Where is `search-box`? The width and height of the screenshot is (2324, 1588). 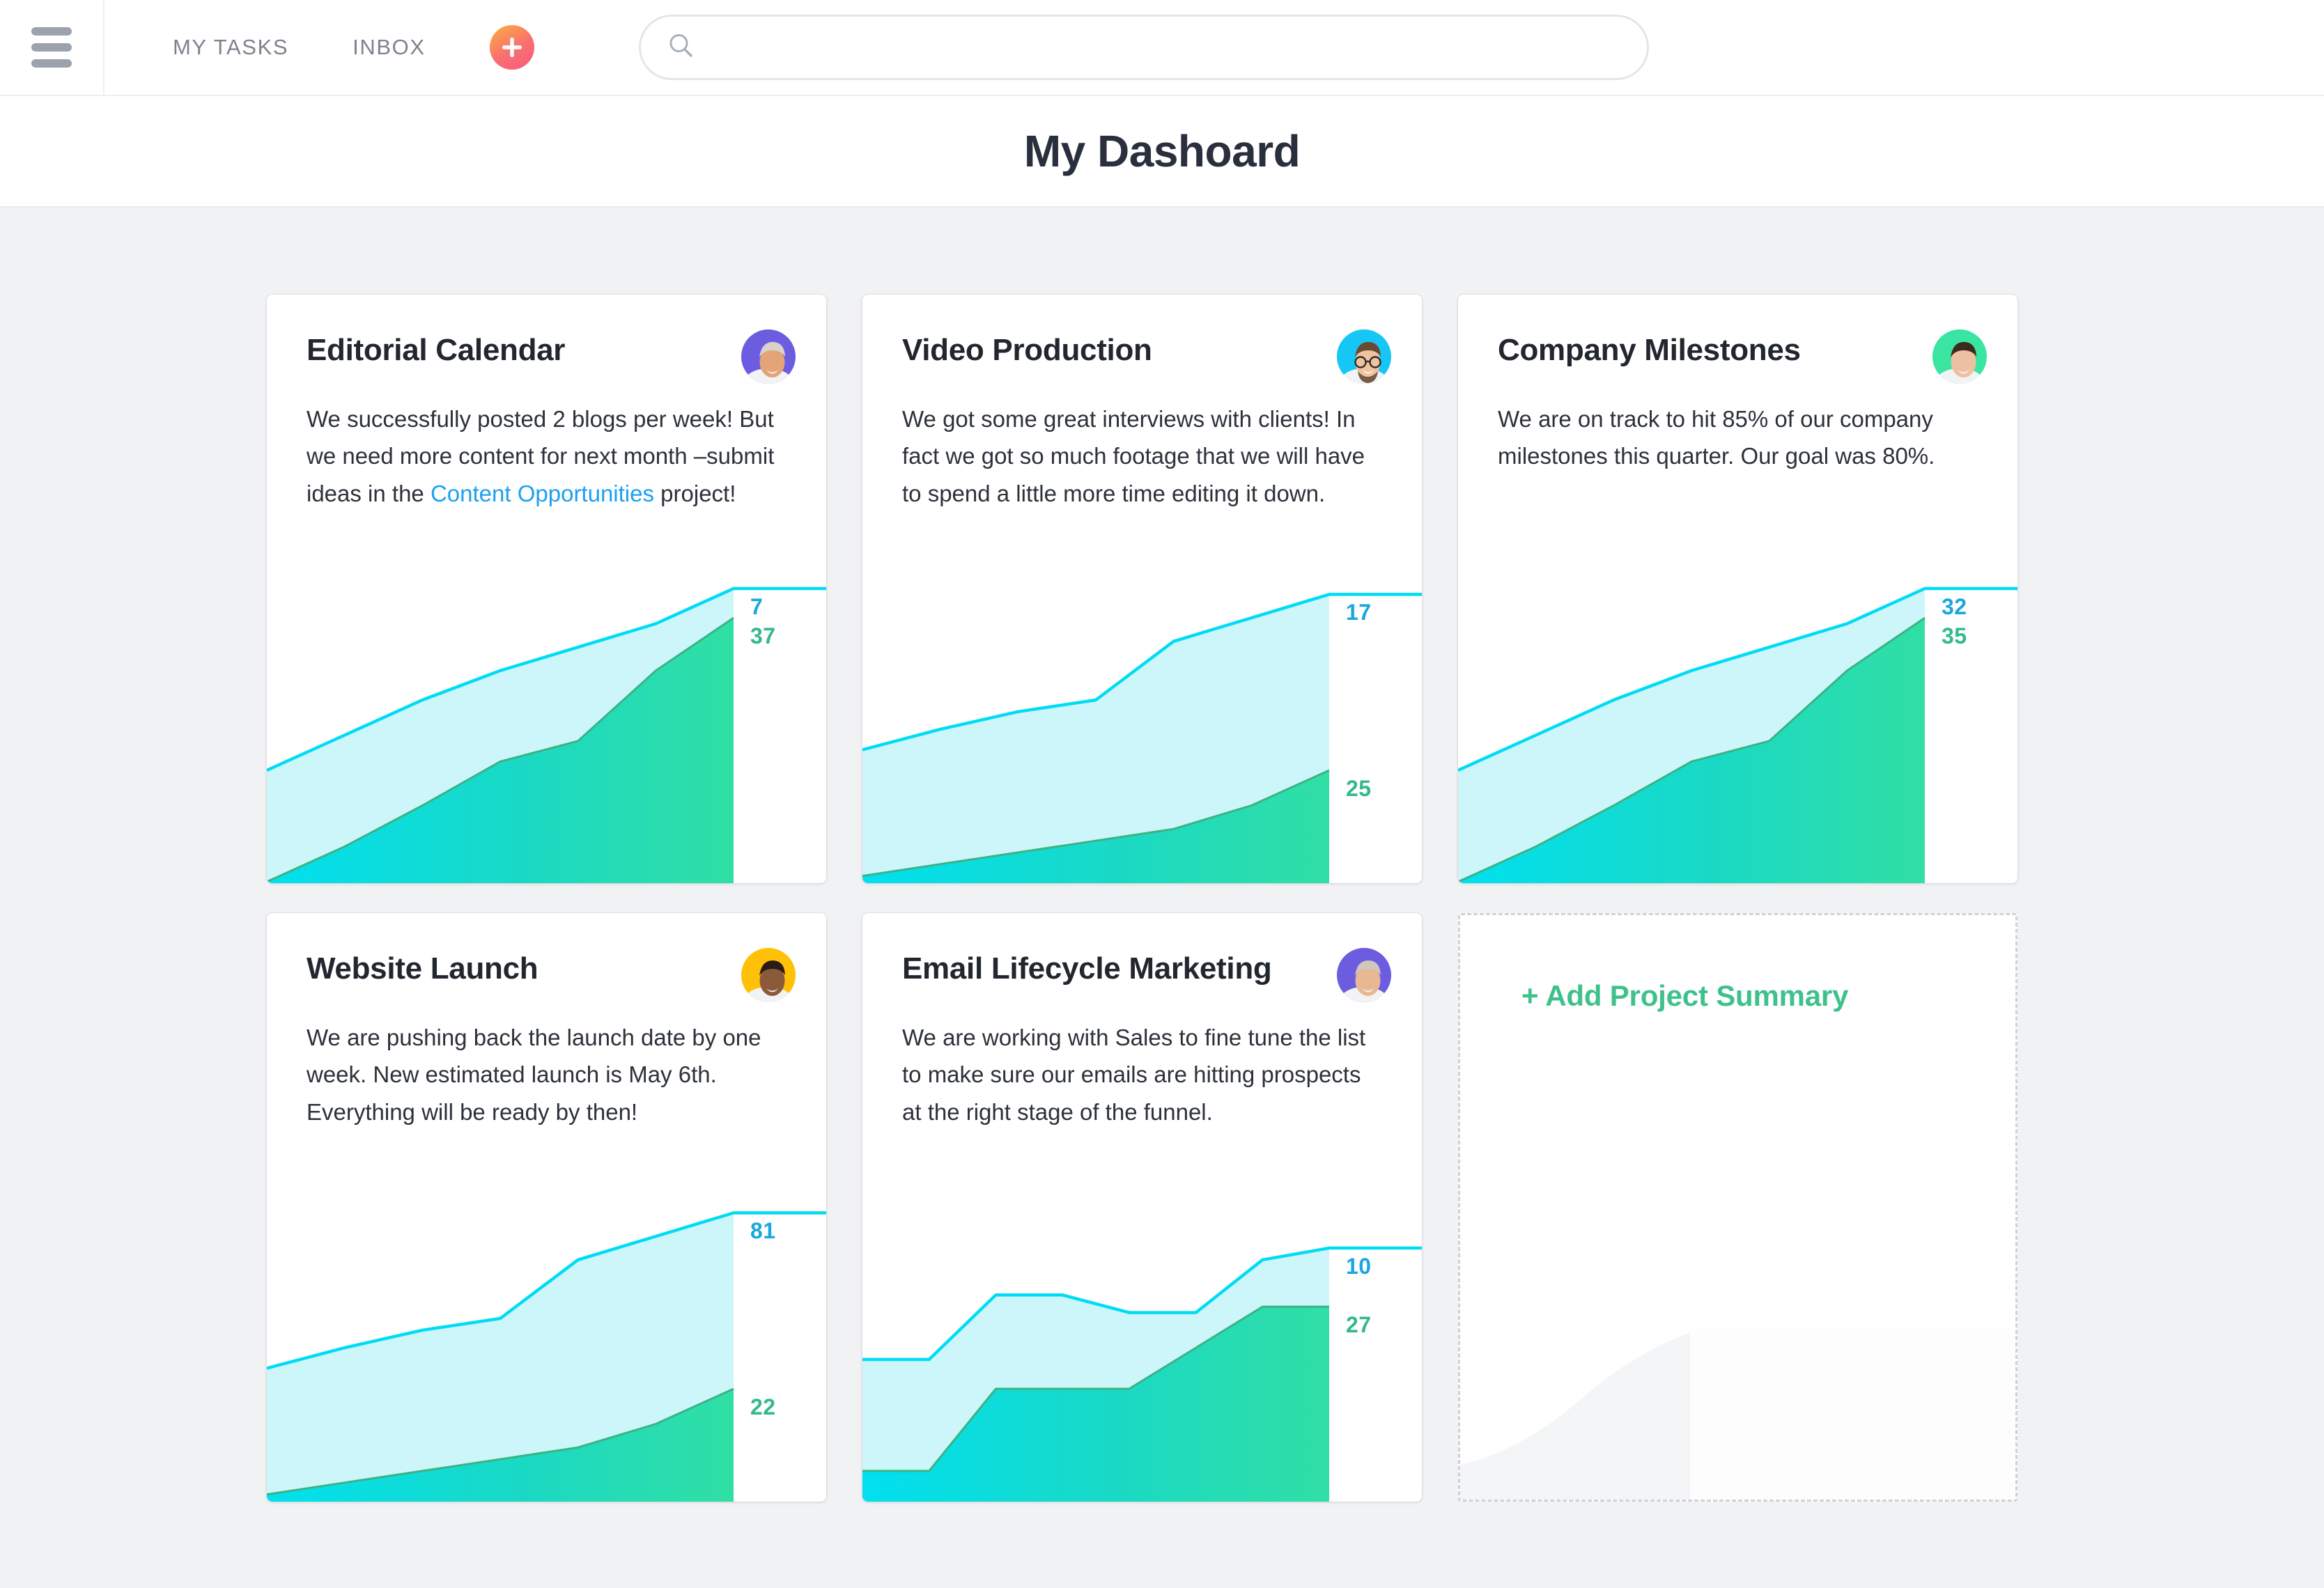
search-box is located at coordinates (1143, 47).